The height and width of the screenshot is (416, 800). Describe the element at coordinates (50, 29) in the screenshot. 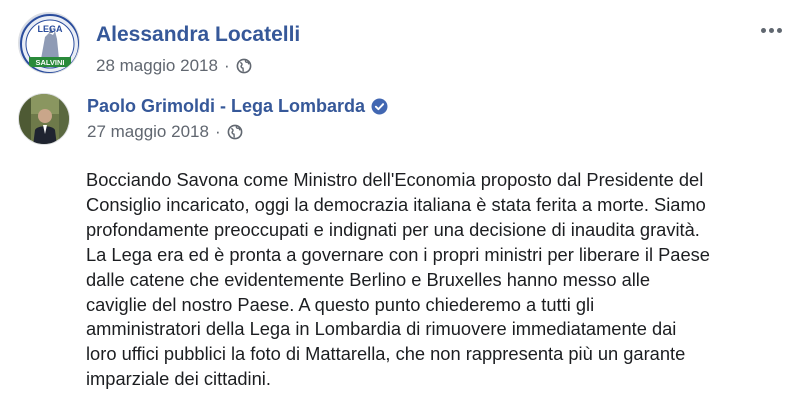

I see `logo-top-text: LEGA` at that location.